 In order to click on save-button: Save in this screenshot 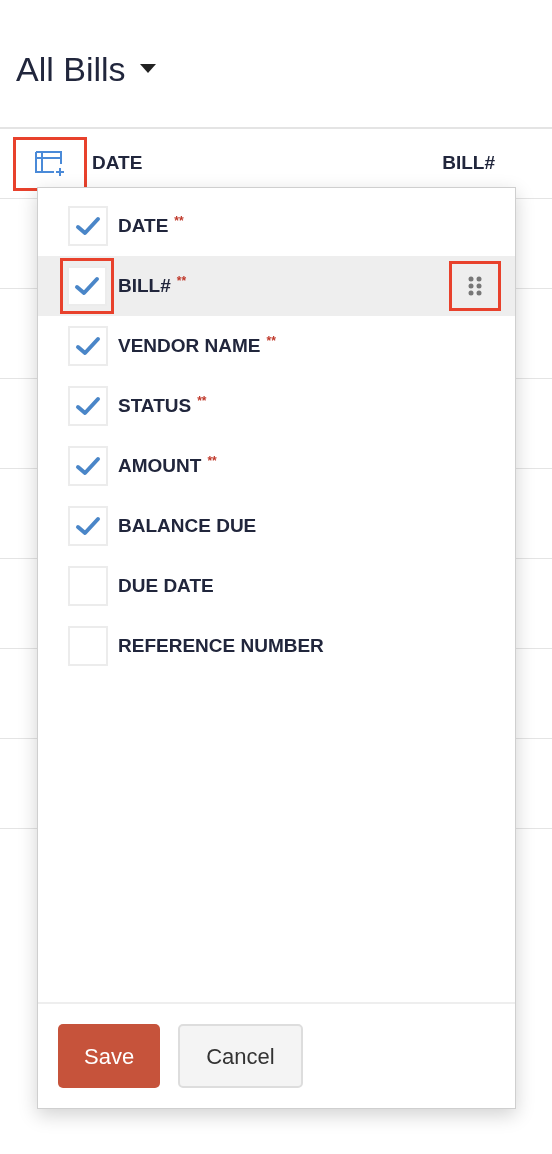, I will do `click(109, 1056)`.